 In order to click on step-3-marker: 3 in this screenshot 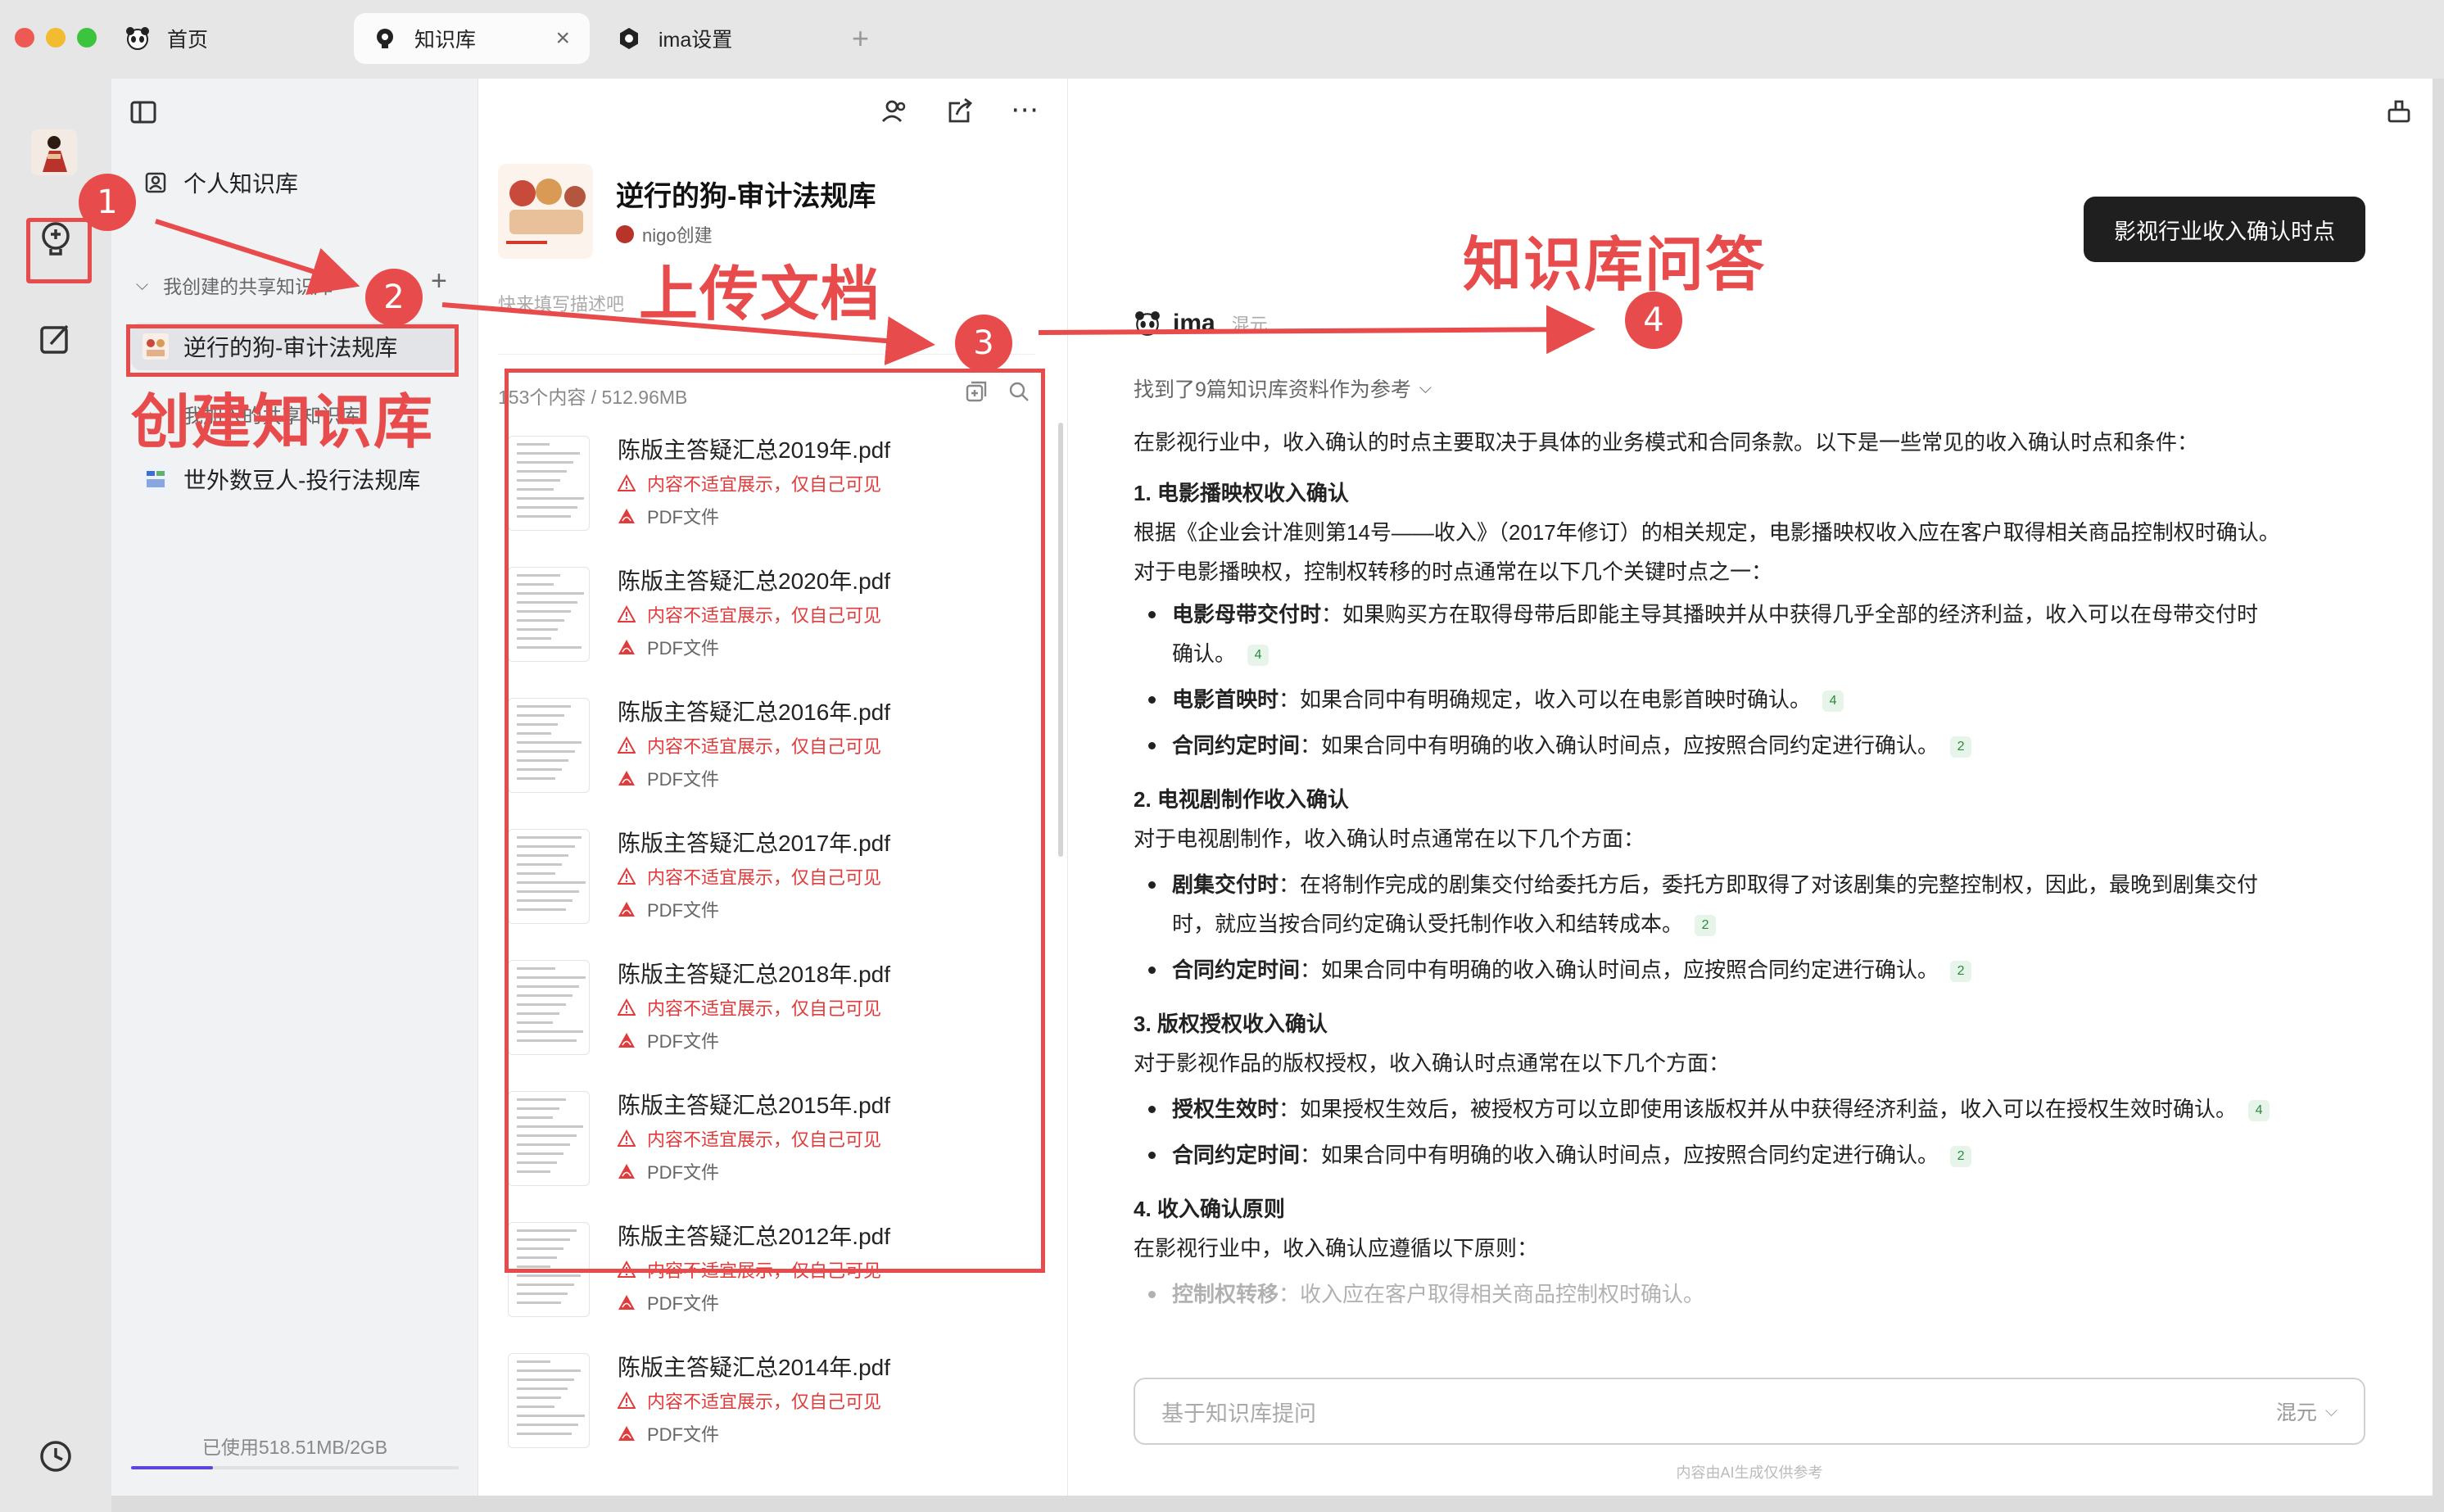, I will do `click(983, 343)`.